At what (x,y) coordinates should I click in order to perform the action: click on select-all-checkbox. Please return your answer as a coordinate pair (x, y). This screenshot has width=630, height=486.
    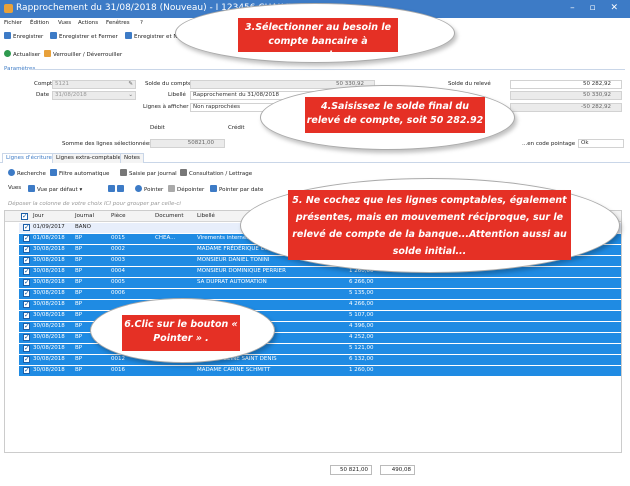
    Looking at the image, I should click on (24, 216).